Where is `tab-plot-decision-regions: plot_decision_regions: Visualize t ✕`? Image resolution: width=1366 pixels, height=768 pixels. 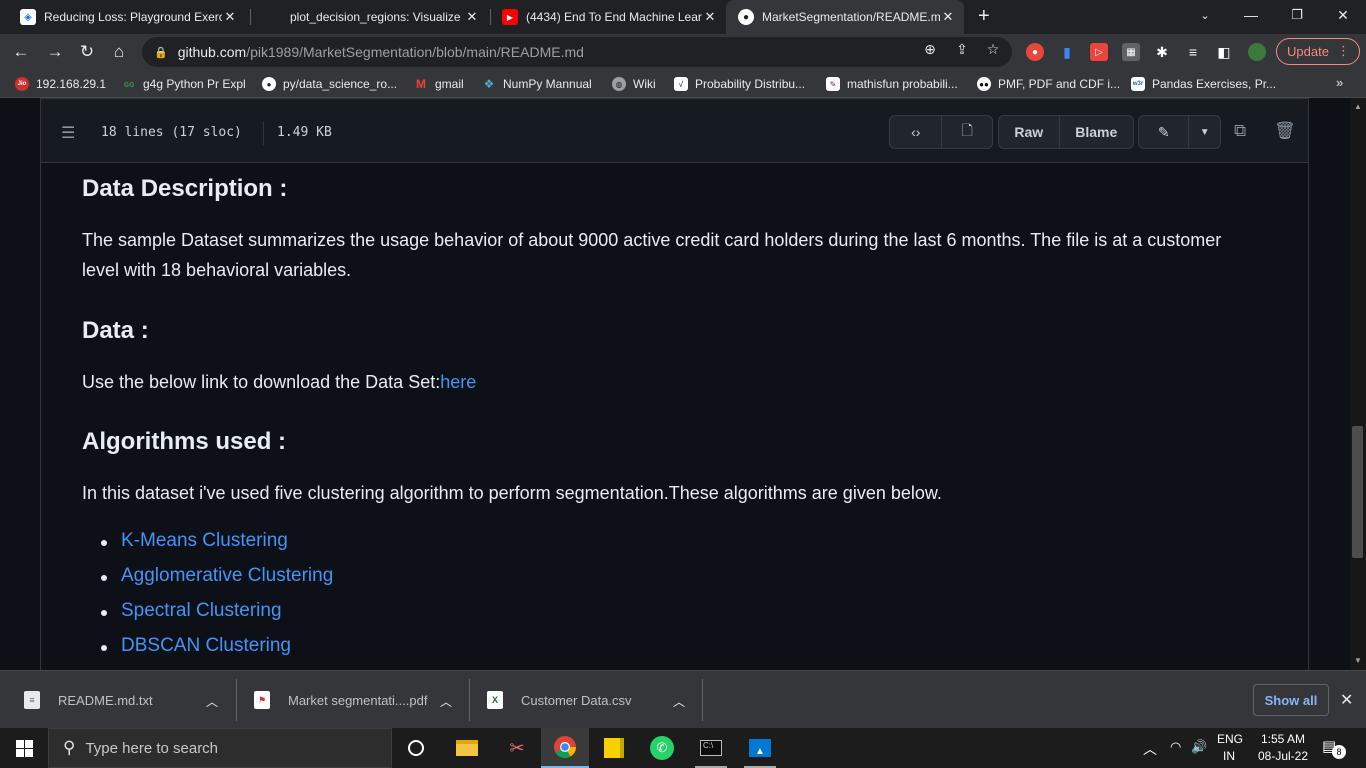
tab-plot-decision-regions: plot_decision_regions: Visualize t ✕ is located at coordinates (371, 17).